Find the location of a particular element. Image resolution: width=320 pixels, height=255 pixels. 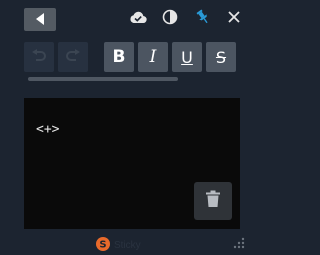

redo-button is located at coordinates (73, 57).